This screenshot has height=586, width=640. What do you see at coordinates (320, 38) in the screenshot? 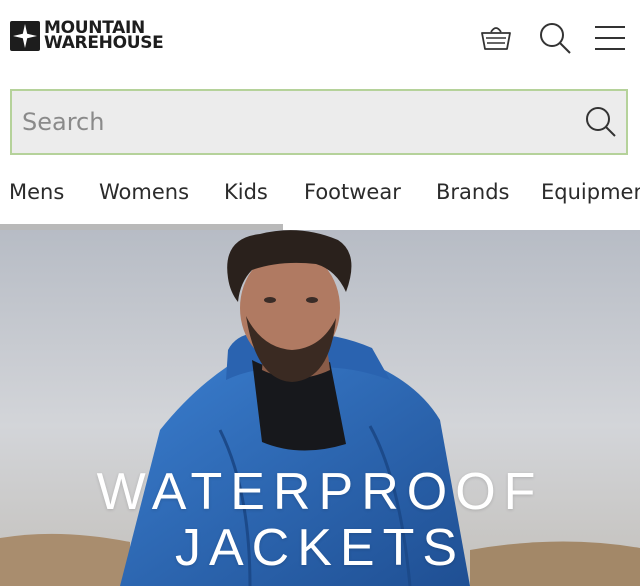
I see `site-header: MOUNTAIN WAREHOUSE` at bounding box center [320, 38].